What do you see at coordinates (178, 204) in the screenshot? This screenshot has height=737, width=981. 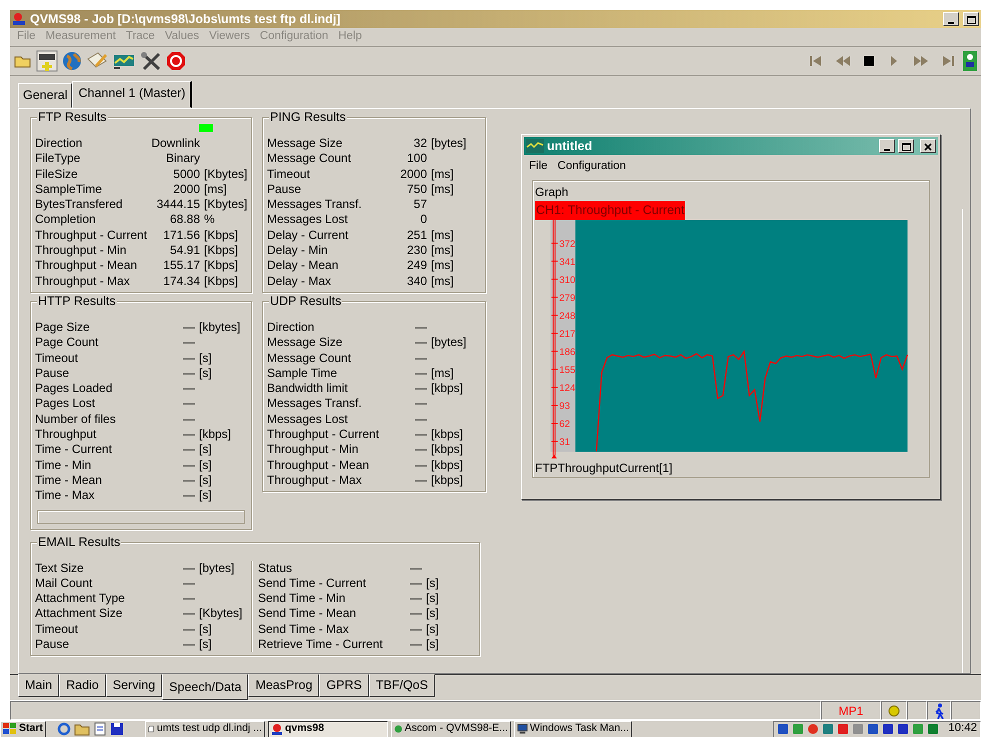 I see `field-value: 3444.15` at bounding box center [178, 204].